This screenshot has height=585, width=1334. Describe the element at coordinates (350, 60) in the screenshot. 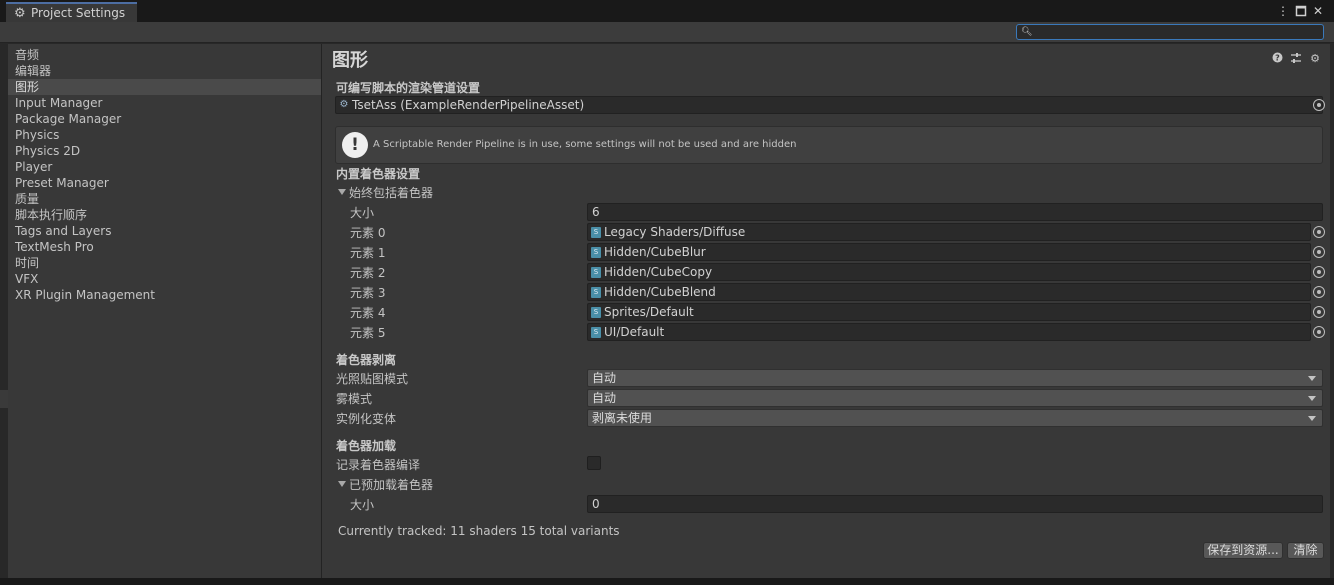

I see `page-title: 图形` at that location.